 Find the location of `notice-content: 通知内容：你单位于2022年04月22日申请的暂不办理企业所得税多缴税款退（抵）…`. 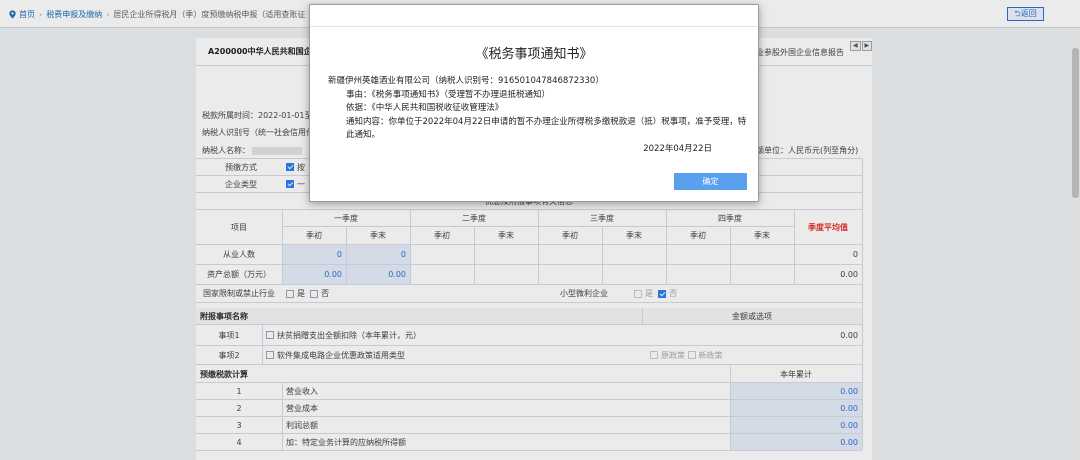

notice-content: 通知内容：你单位于2022年04月22日申请的暂不办理企业所得税多缴税款退（抵）… is located at coordinates (546, 128).